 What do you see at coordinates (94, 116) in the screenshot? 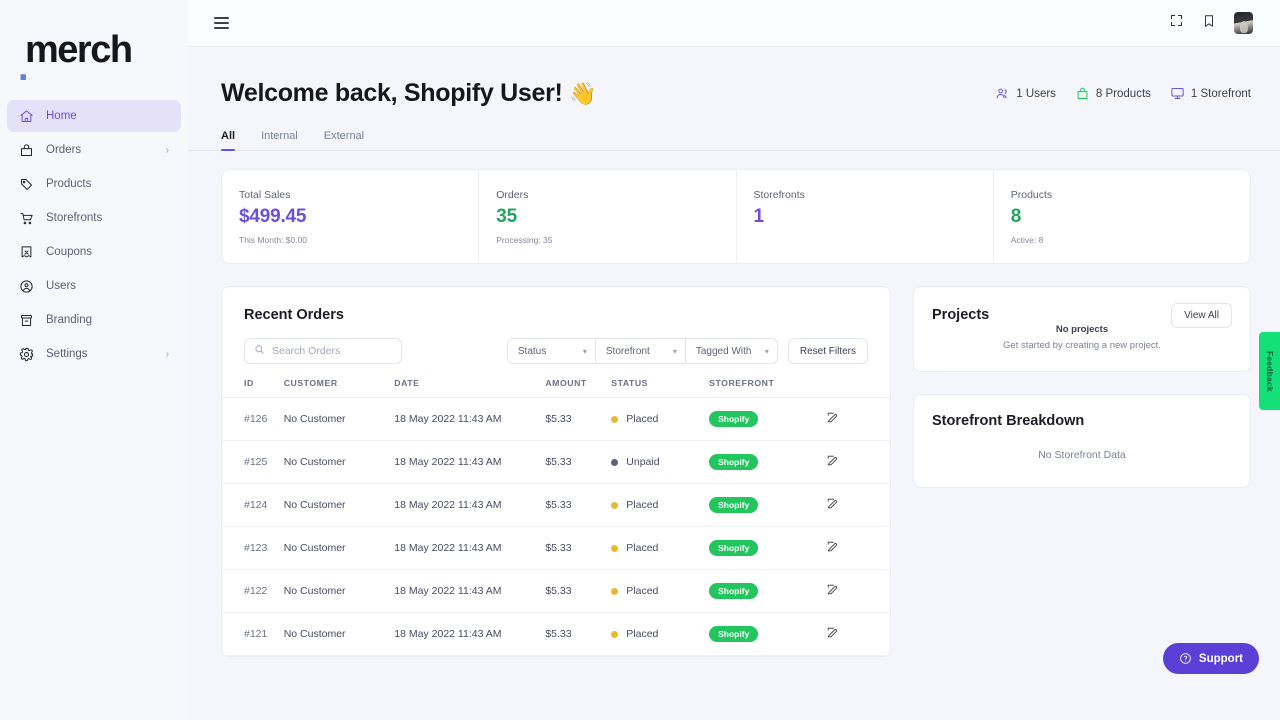
I see `sidebar-item-home: Home` at bounding box center [94, 116].